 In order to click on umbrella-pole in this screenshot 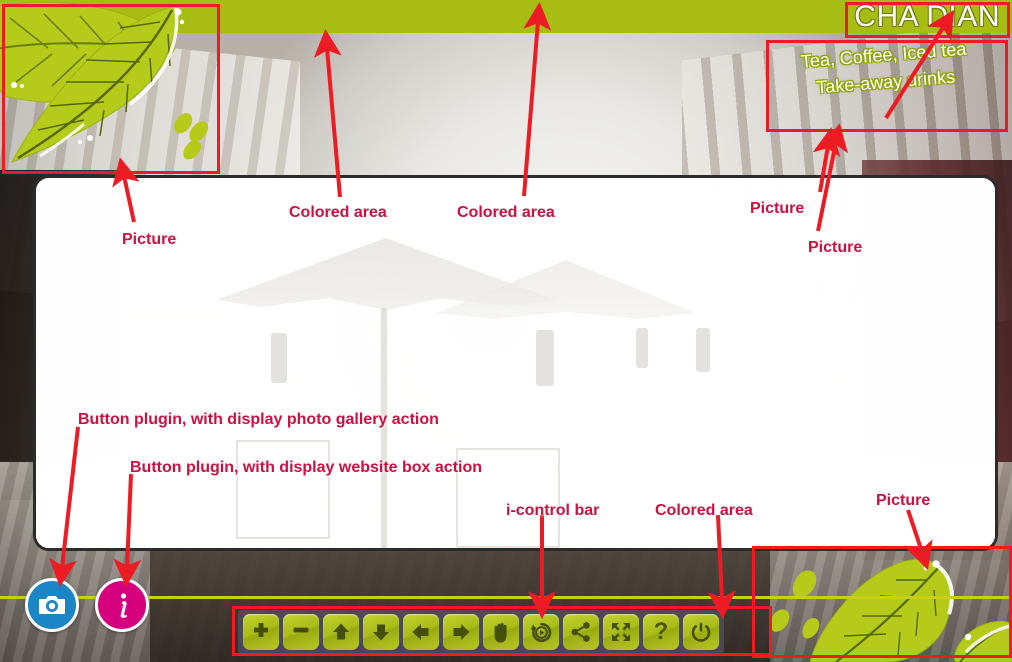, I will do `click(384, 428)`.